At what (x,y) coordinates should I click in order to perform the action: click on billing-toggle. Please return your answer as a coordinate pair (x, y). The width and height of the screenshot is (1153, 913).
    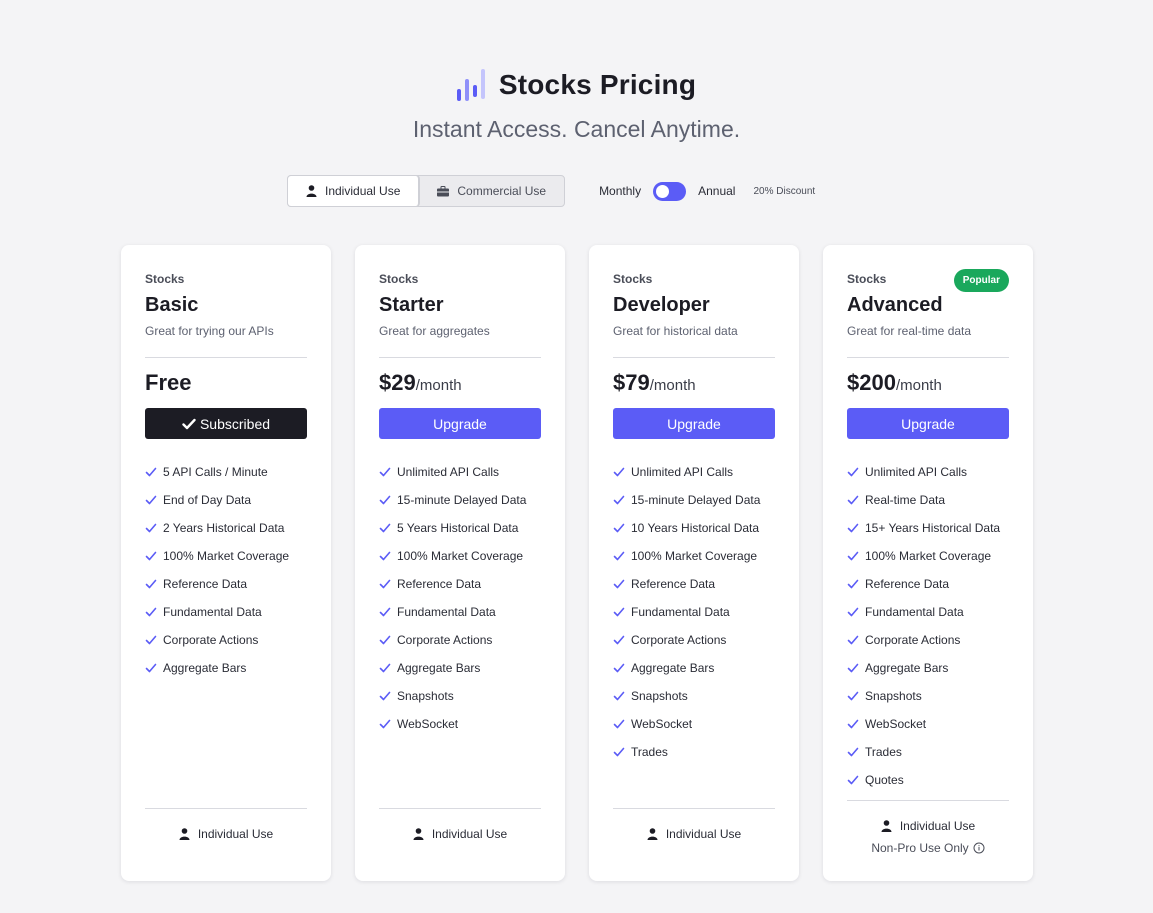
    Looking at the image, I should click on (670, 191).